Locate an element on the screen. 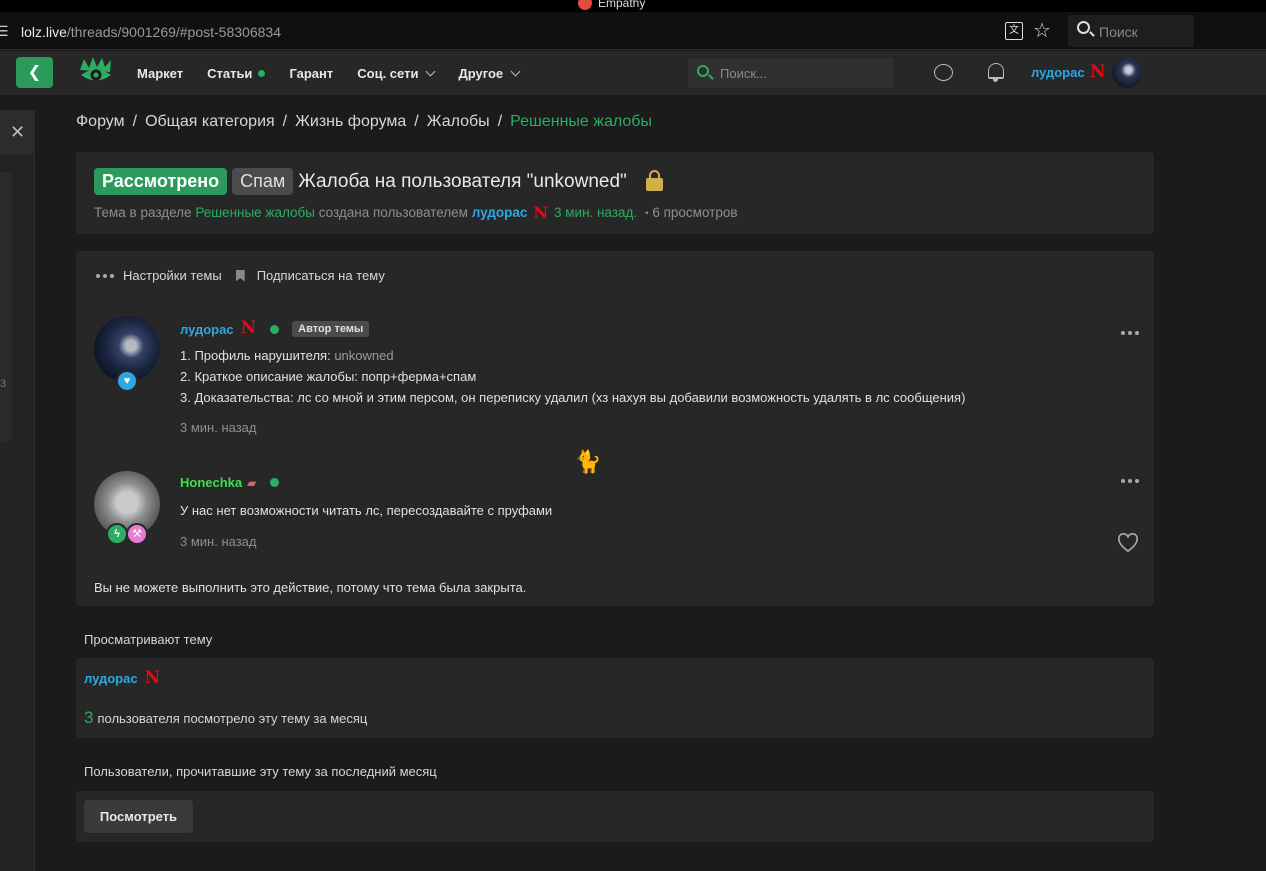  nav-item-label: Маркет is located at coordinates (160, 73).